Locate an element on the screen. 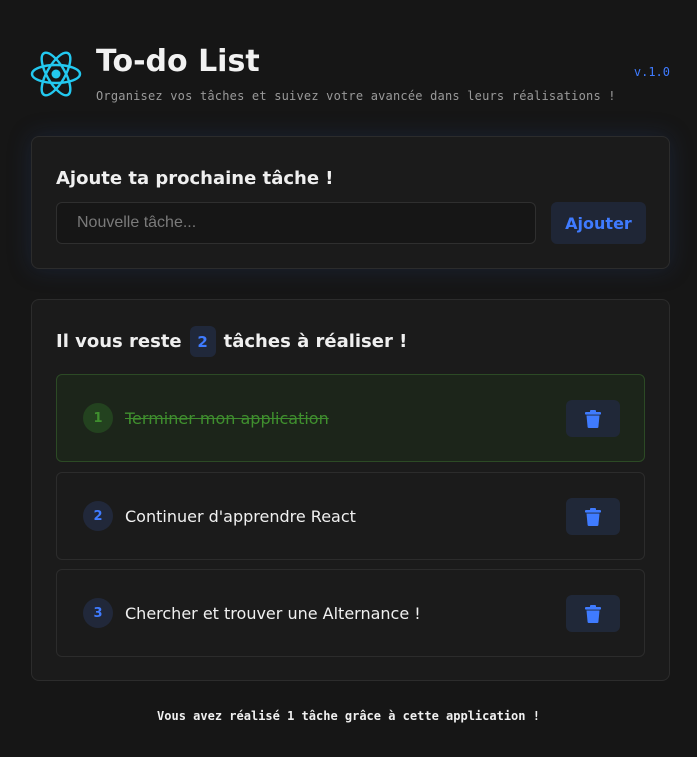  remaining-suffix: tâches à réaliser ! is located at coordinates (315, 341).